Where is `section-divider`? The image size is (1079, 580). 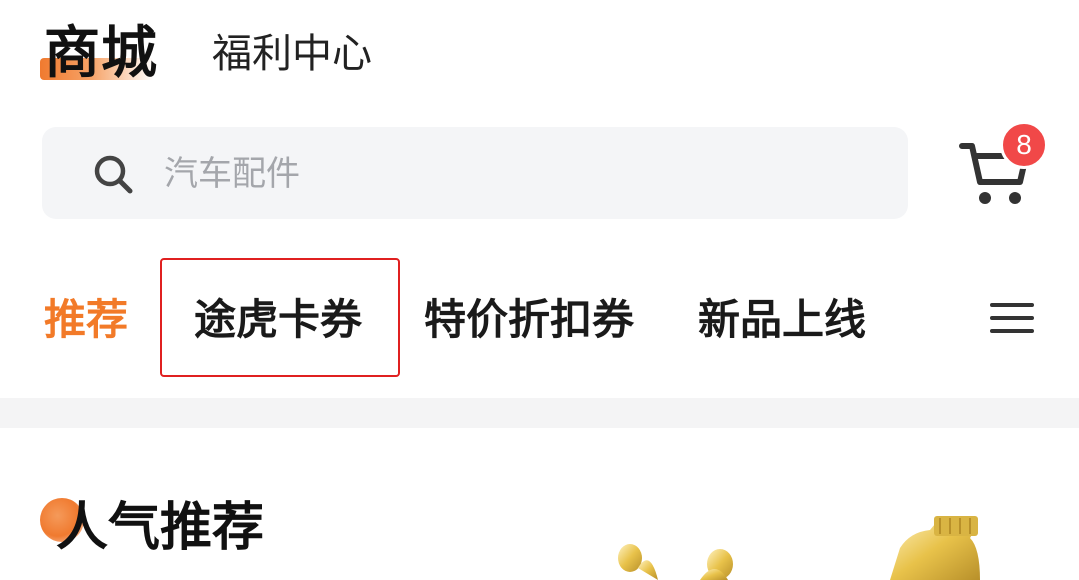
section-divider is located at coordinates (539, 413).